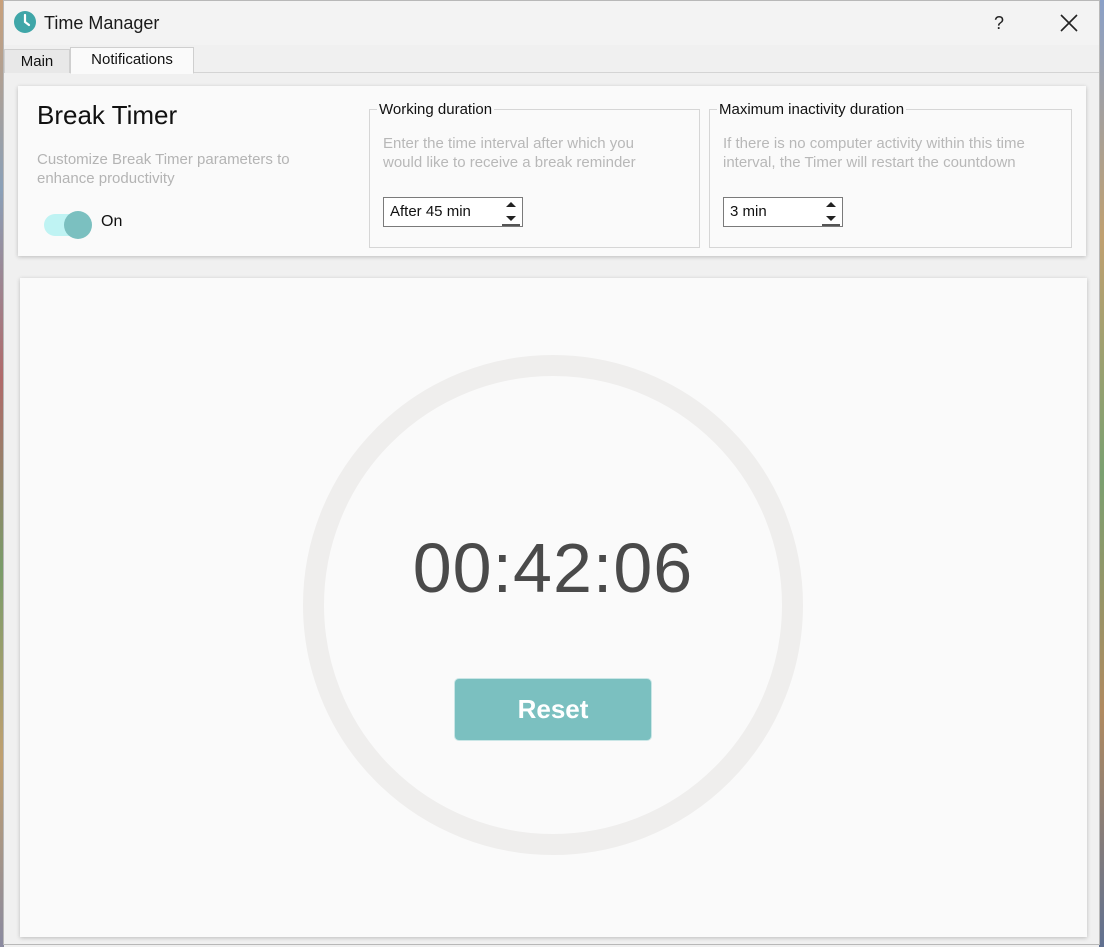 This screenshot has height=947, width=1104. What do you see at coordinates (999, 23) in the screenshot?
I see `help-button: ?` at bounding box center [999, 23].